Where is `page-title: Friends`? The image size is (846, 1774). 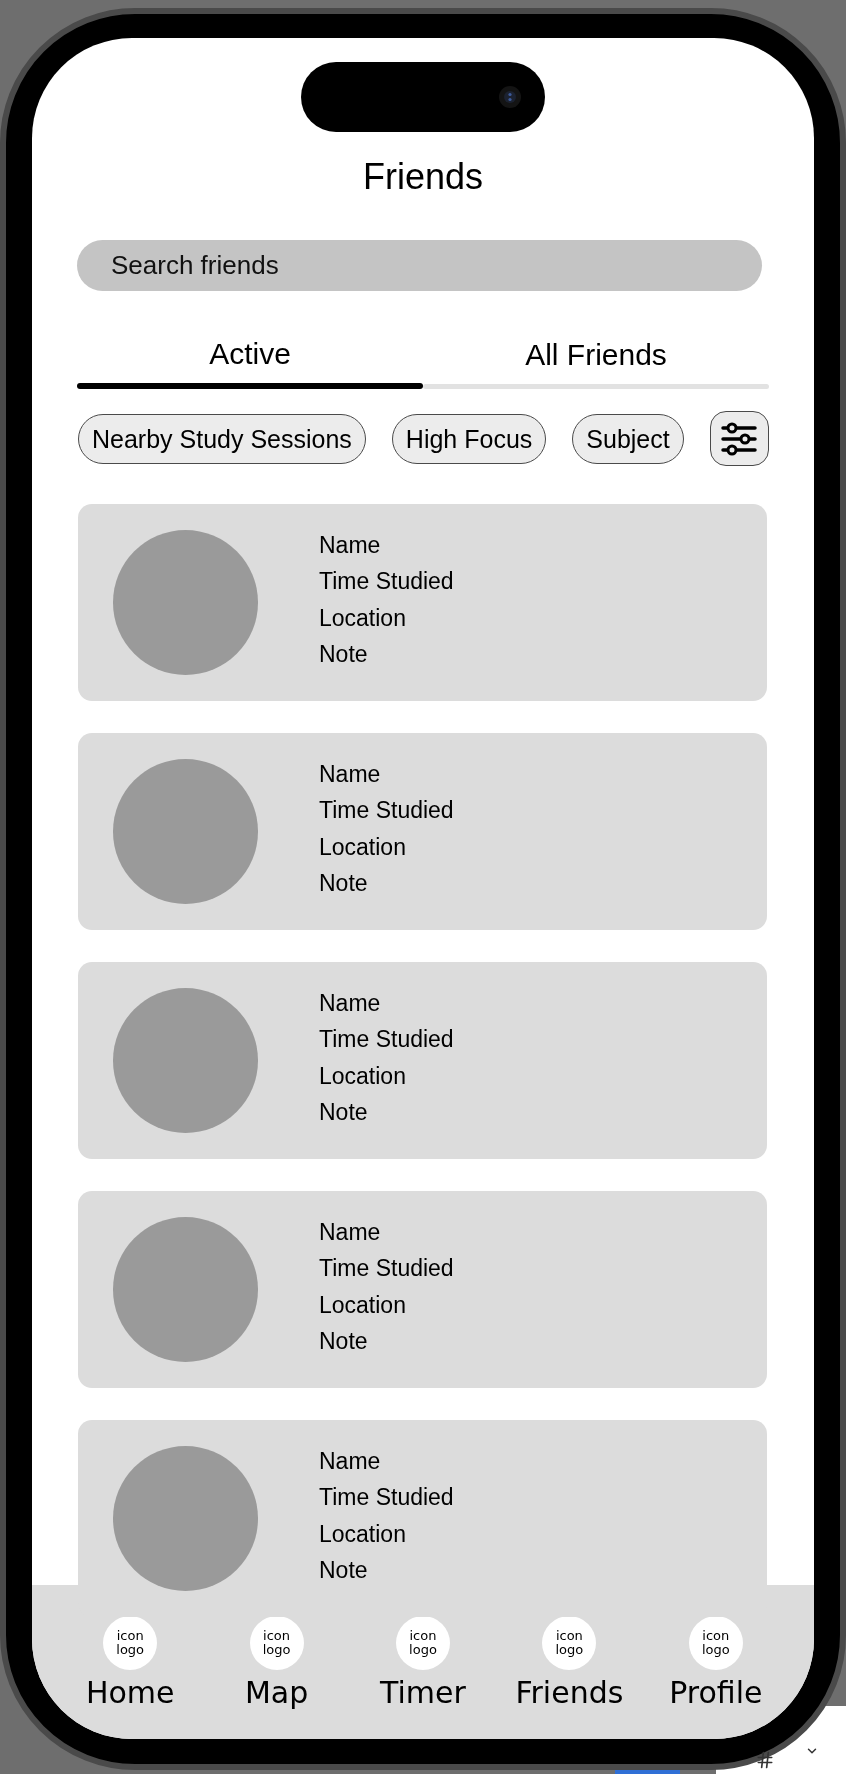 page-title: Friends is located at coordinates (422, 177).